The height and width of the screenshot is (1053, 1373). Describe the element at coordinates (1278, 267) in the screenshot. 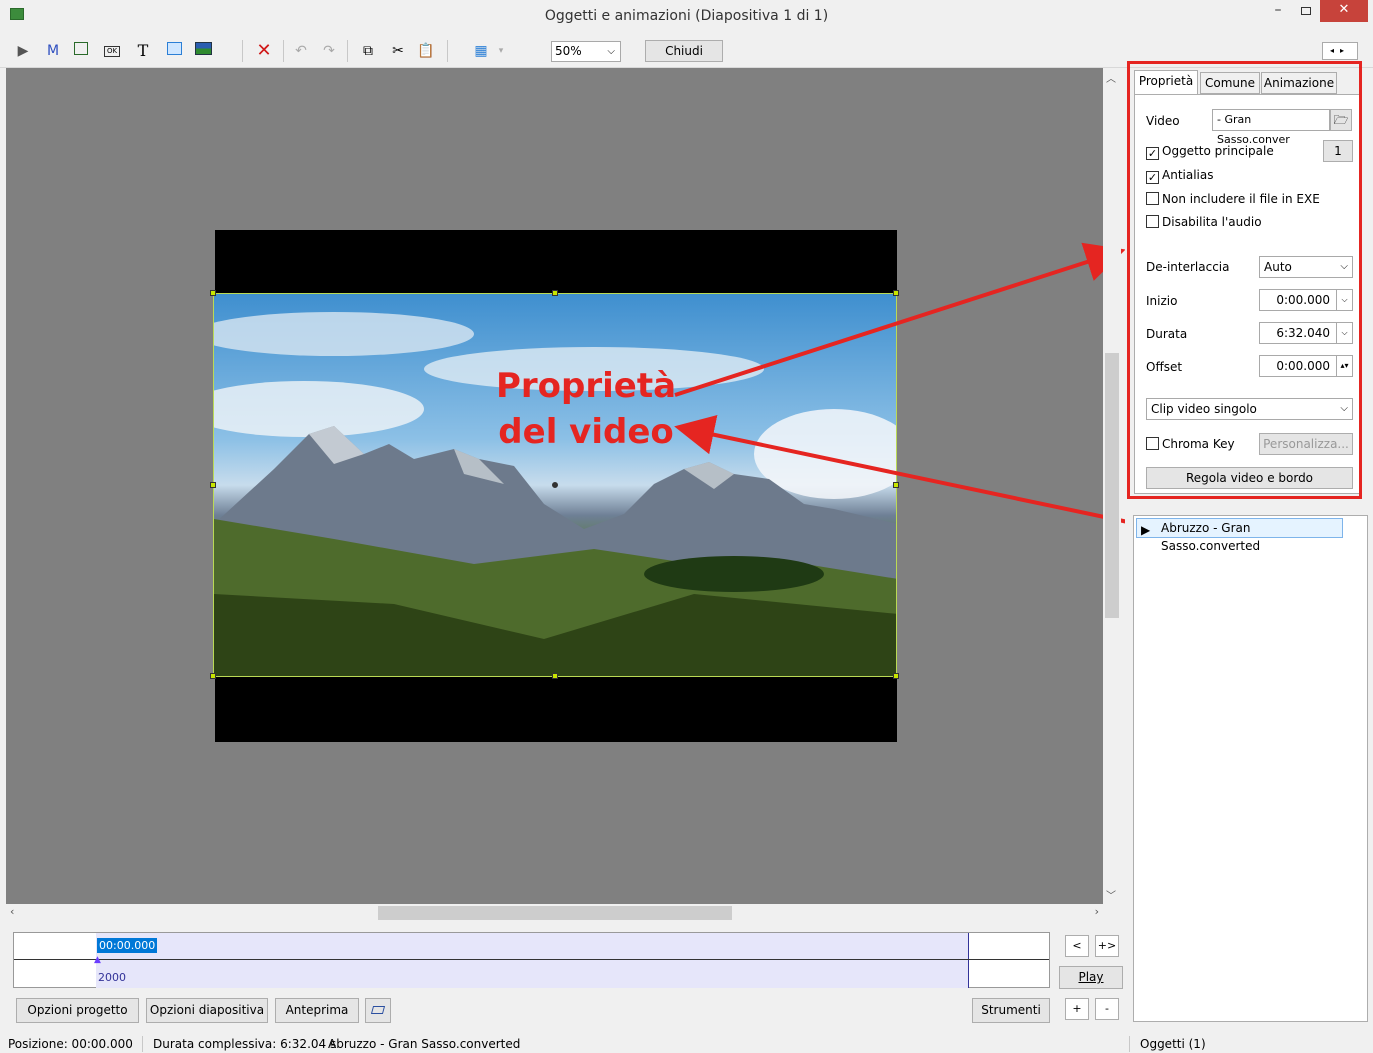

I see `deinterlace-value: Auto` at that location.